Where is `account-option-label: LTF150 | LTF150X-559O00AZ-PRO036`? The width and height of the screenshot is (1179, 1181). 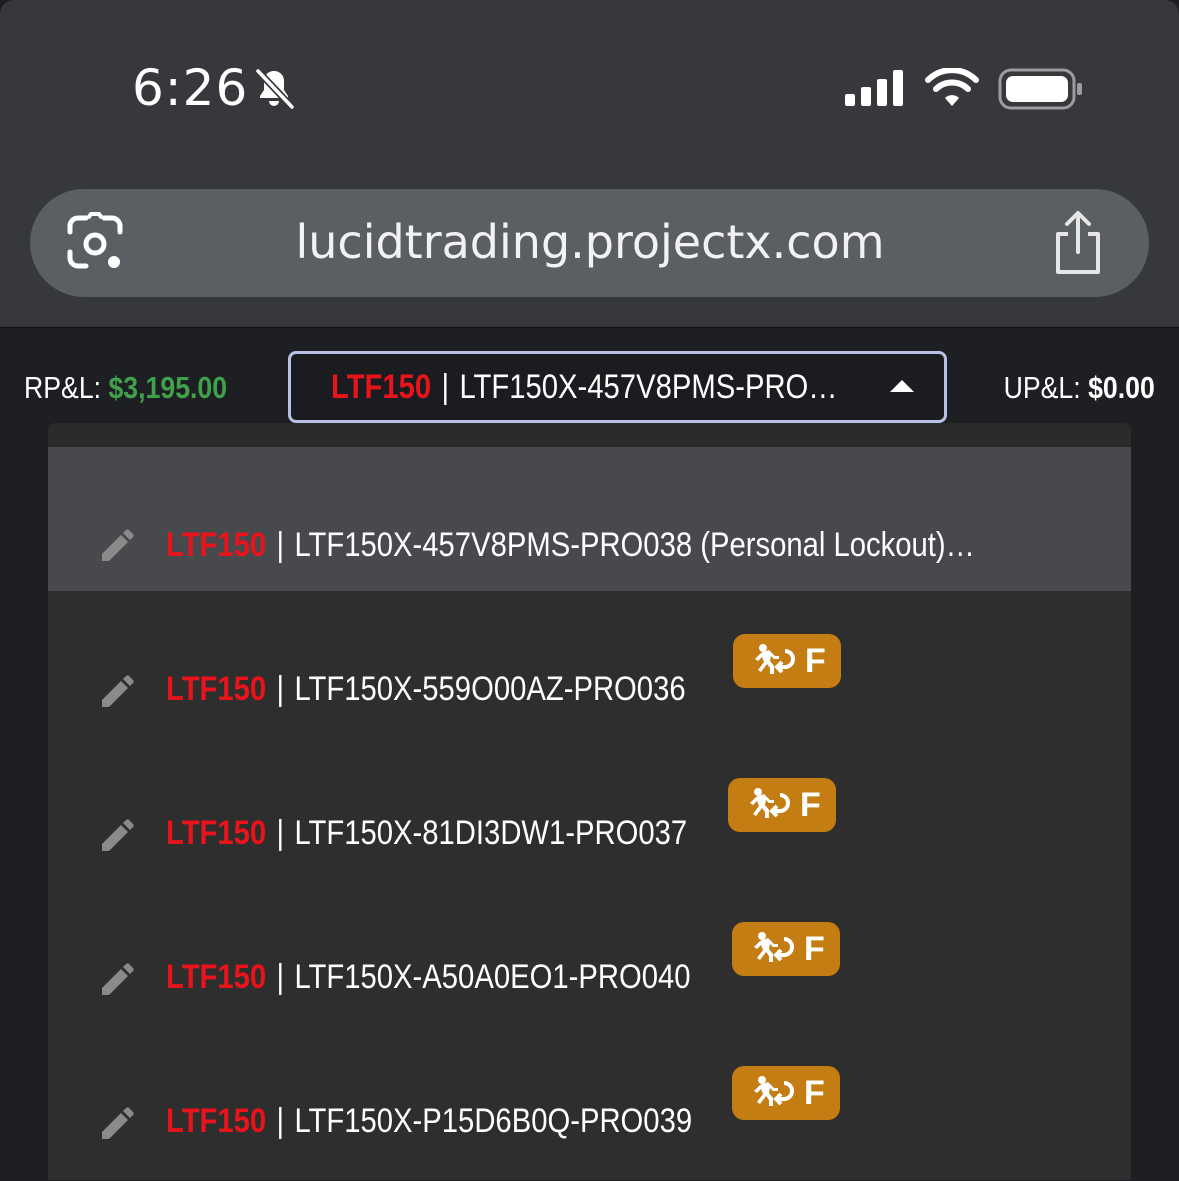 account-option-label: LTF150 | LTF150X-559O00AZ-PRO036 is located at coordinates (426, 689).